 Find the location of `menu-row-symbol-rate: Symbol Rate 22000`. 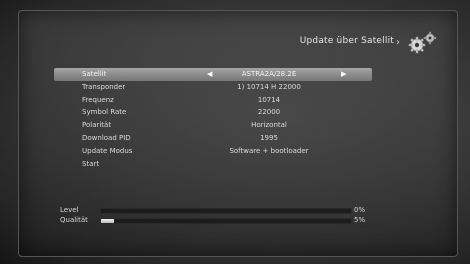

menu-row-symbol-rate: Symbol Rate 22000 is located at coordinates (213, 112).